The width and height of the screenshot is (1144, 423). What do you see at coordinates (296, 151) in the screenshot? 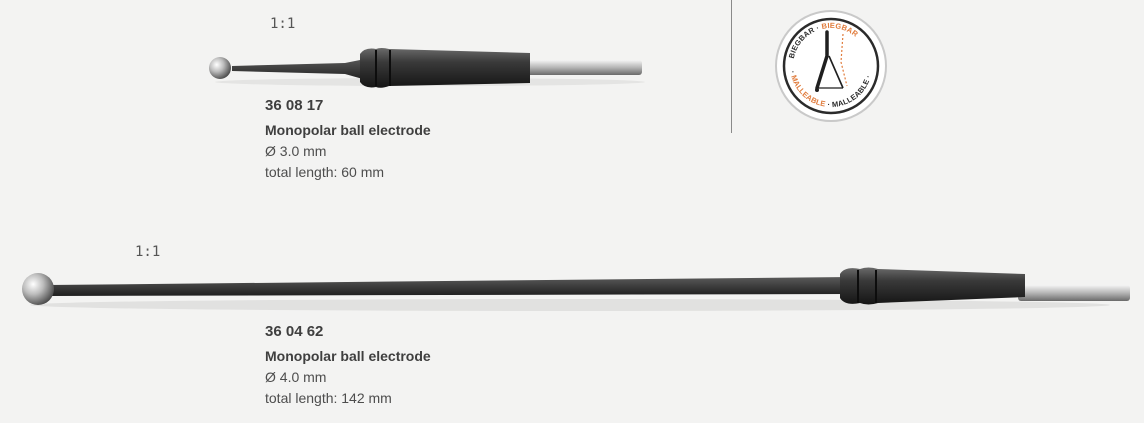
I see `diameter: Ø 3.0 mm` at bounding box center [296, 151].